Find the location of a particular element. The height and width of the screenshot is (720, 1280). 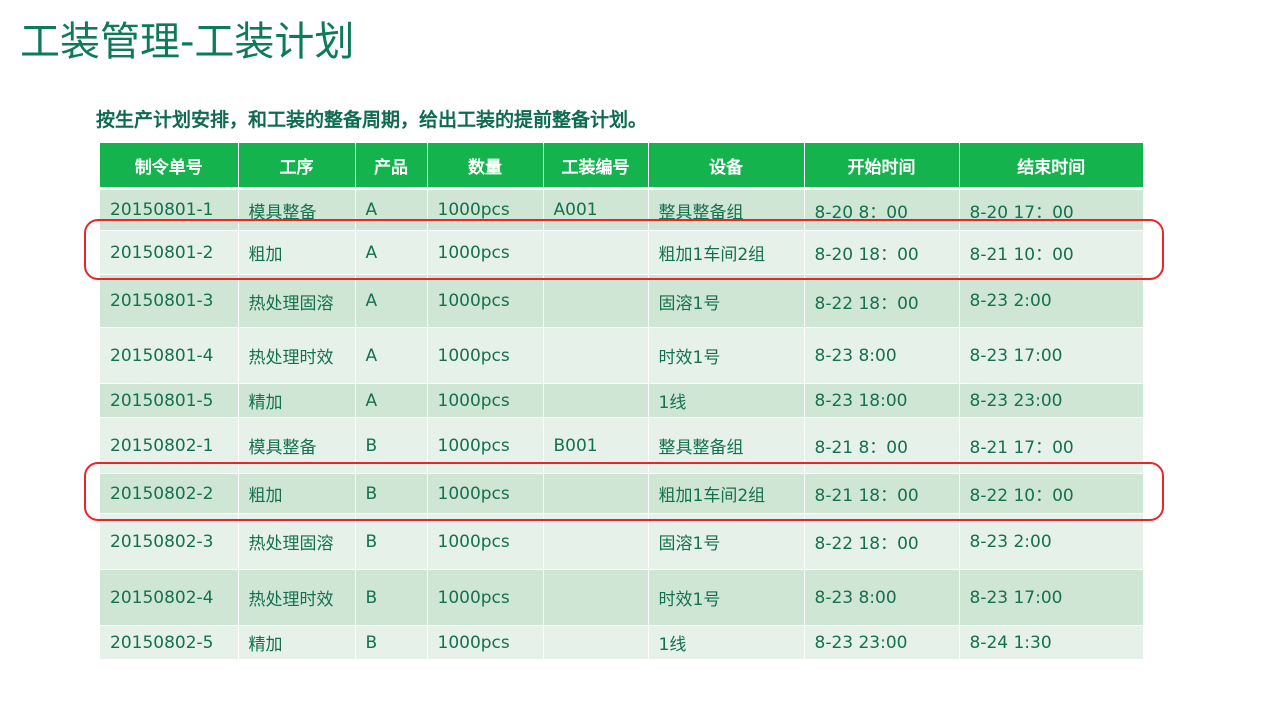

page-title: 工装管理-工装计划 is located at coordinates (187, 42).